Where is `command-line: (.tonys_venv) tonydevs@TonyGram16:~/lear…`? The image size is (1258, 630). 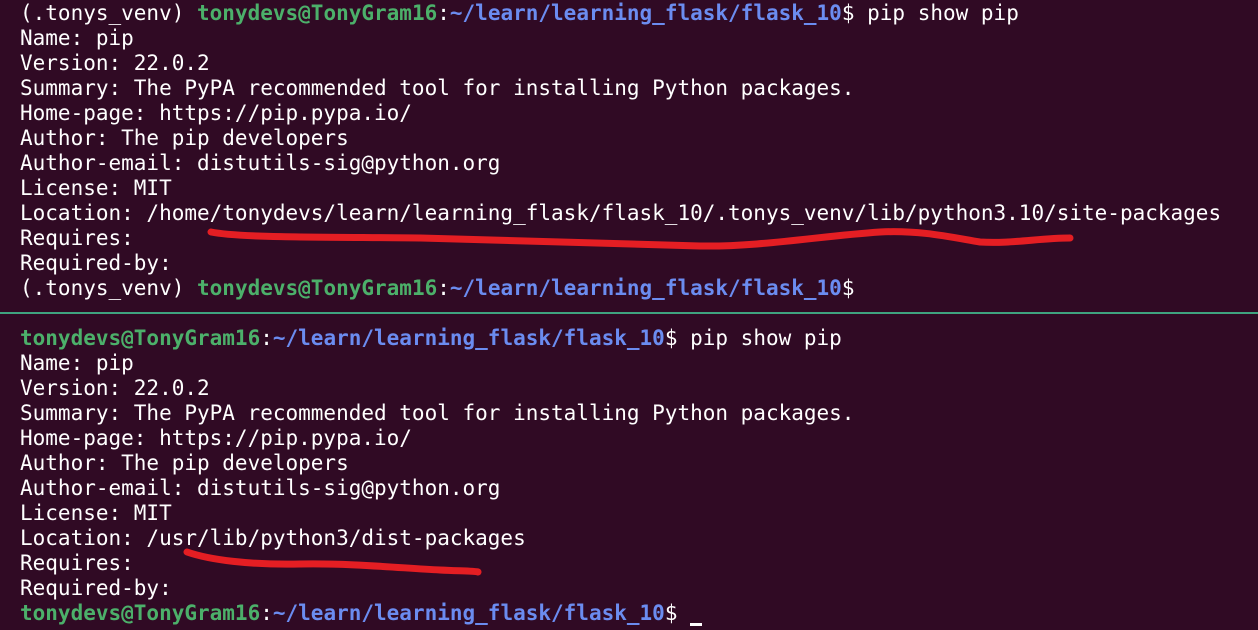 command-line: (.tonys_venv) tonydevs@TonyGram16:~/lear… is located at coordinates (639, 13).